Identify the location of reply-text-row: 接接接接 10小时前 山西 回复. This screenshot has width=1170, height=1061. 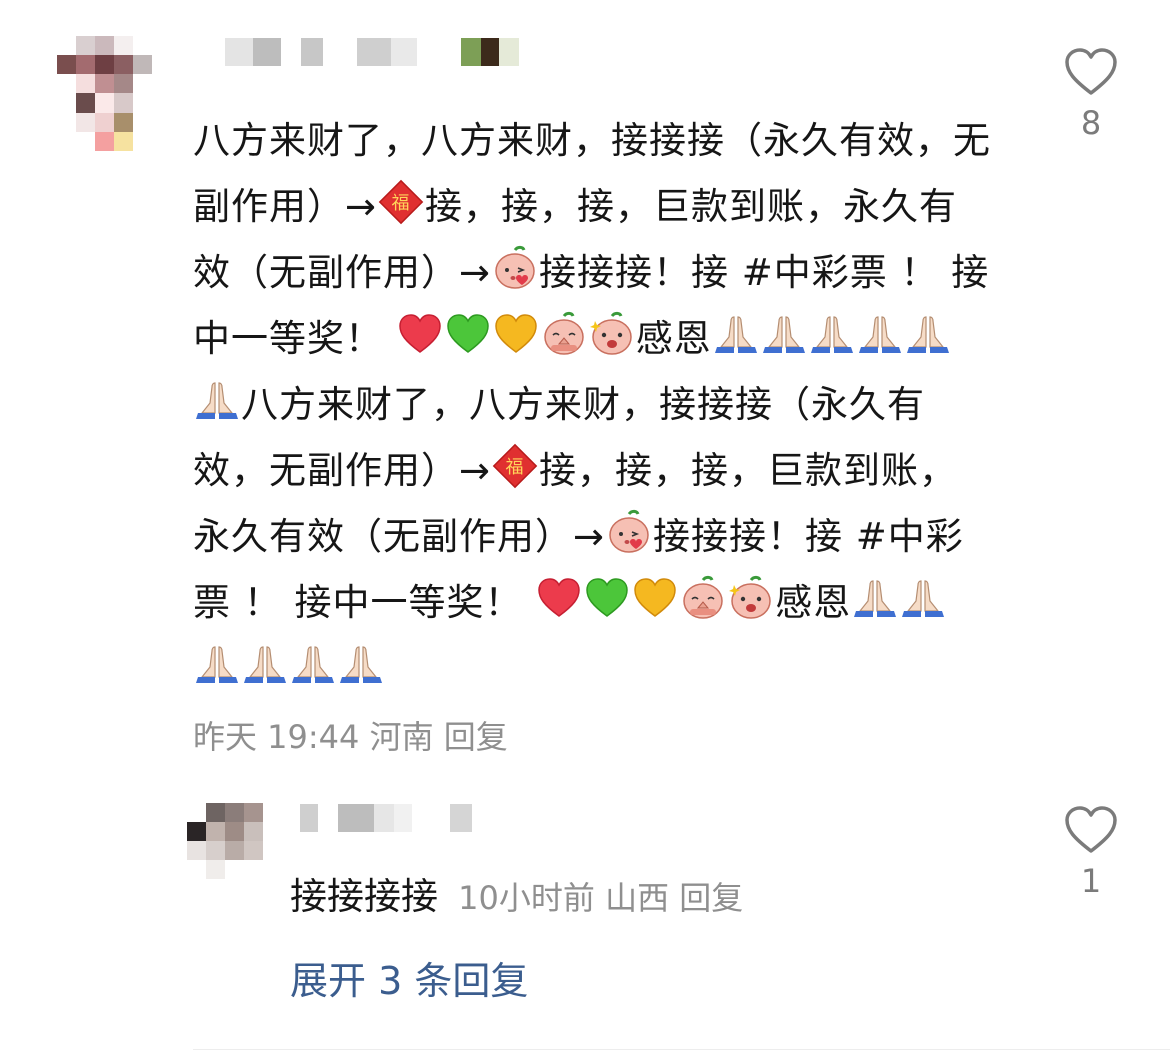
(516, 893).